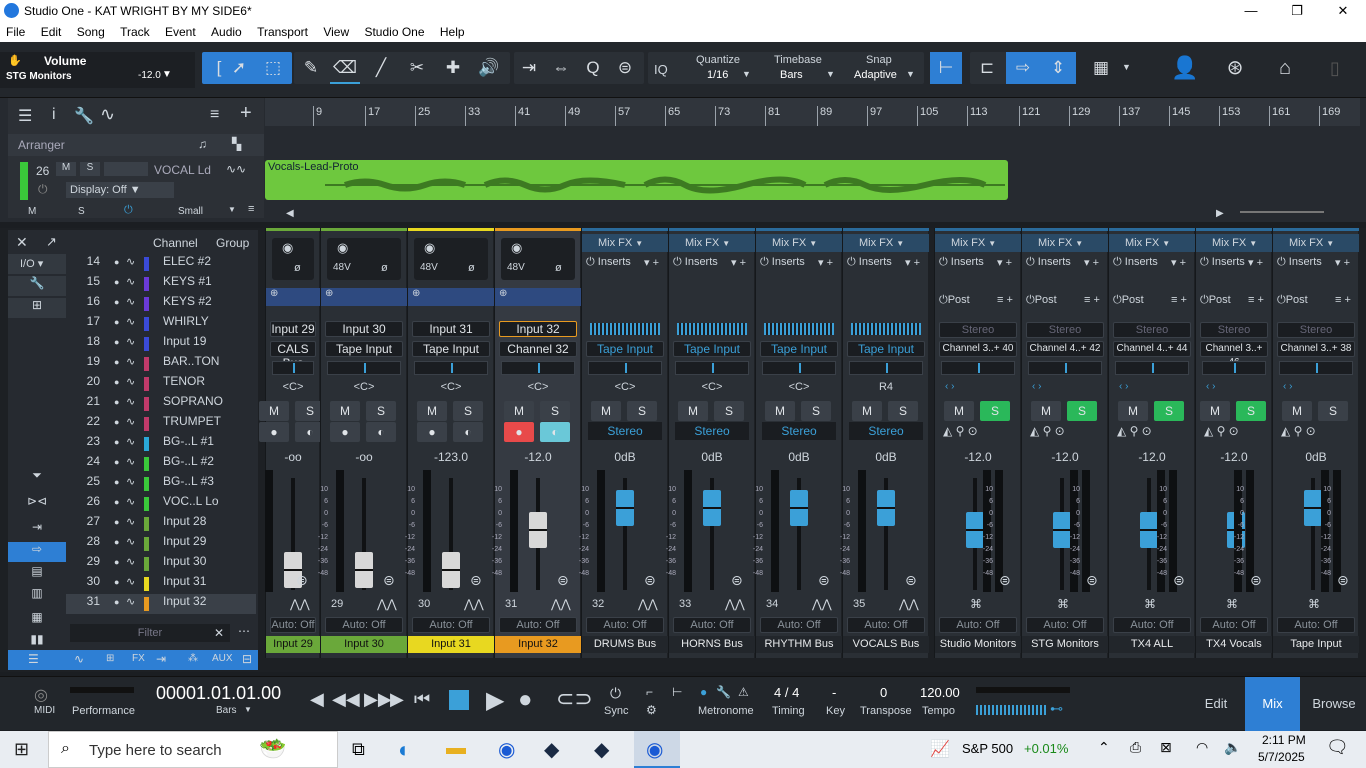 This screenshot has height=768, width=1366. Describe the element at coordinates (364, 329) in the screenshot. I see `input-select: Input 30` at that location.